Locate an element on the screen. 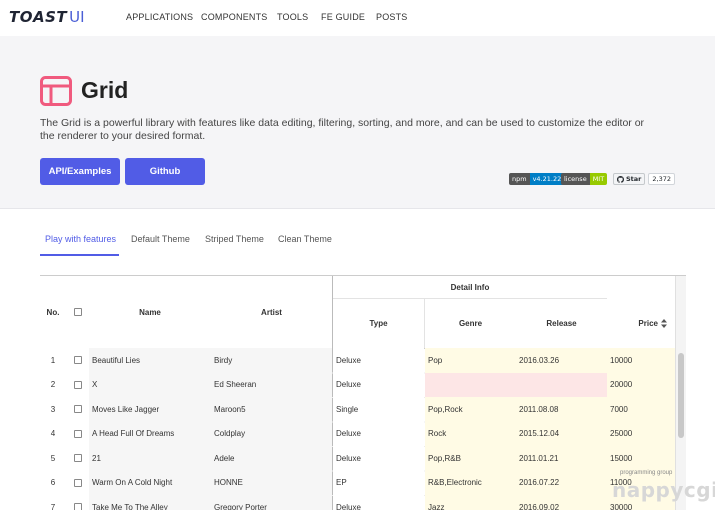 The height and width of the screenshot is (510, 715). cell-artist: Maroon5 is located at coordinates (271, 409).